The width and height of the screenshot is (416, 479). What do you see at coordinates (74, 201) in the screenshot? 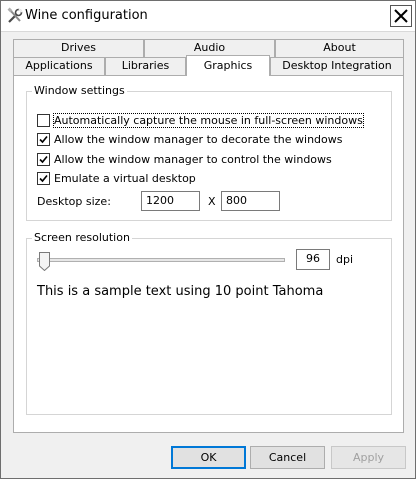
I see `desktop-size-label: Desktop size:` at bounding box center [74, 201].